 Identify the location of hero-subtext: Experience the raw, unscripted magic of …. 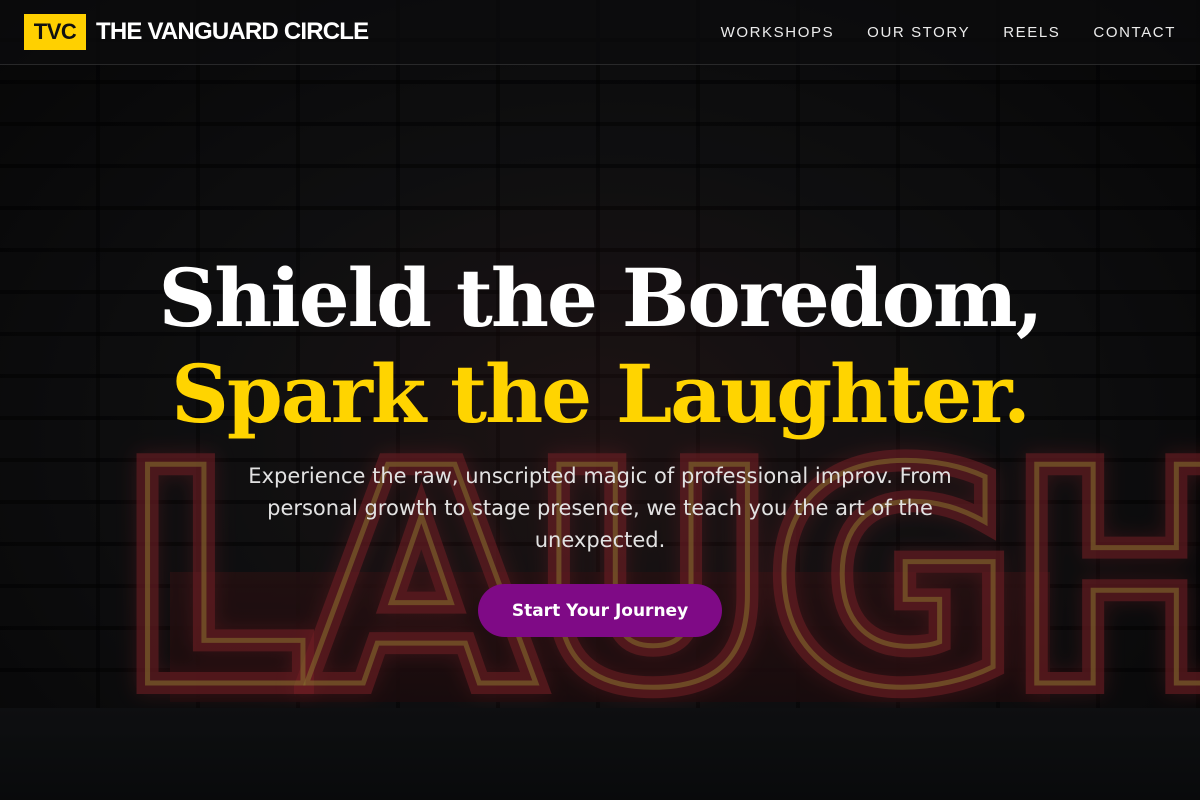
(600, 508).